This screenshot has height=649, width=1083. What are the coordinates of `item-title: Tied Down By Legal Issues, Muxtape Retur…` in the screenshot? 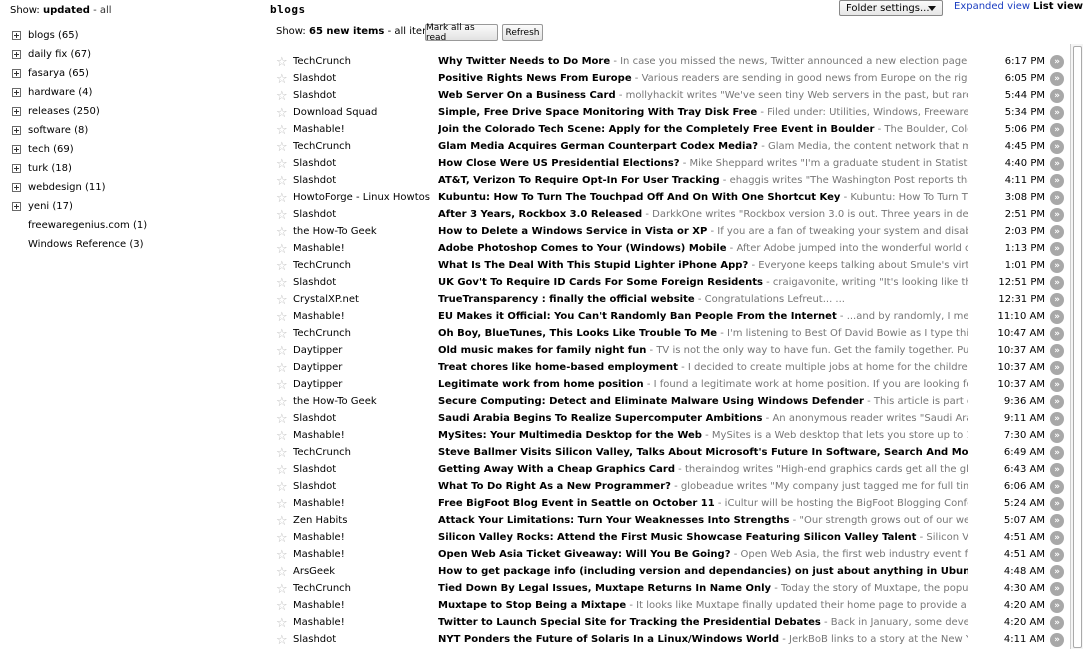 It's located at (604, 588).